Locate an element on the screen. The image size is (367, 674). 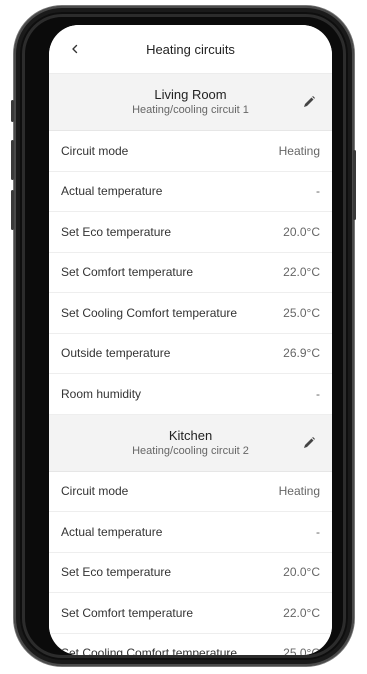
circuit-header-kitchen: Kitchen Heating/cooling circuit 2 is located at coordinates (190, 443).